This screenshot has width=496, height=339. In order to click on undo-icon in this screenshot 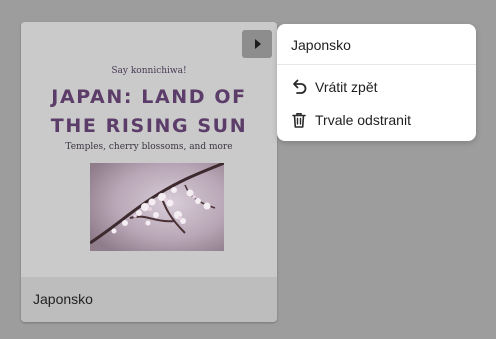, I will do `click(299, 87)`.